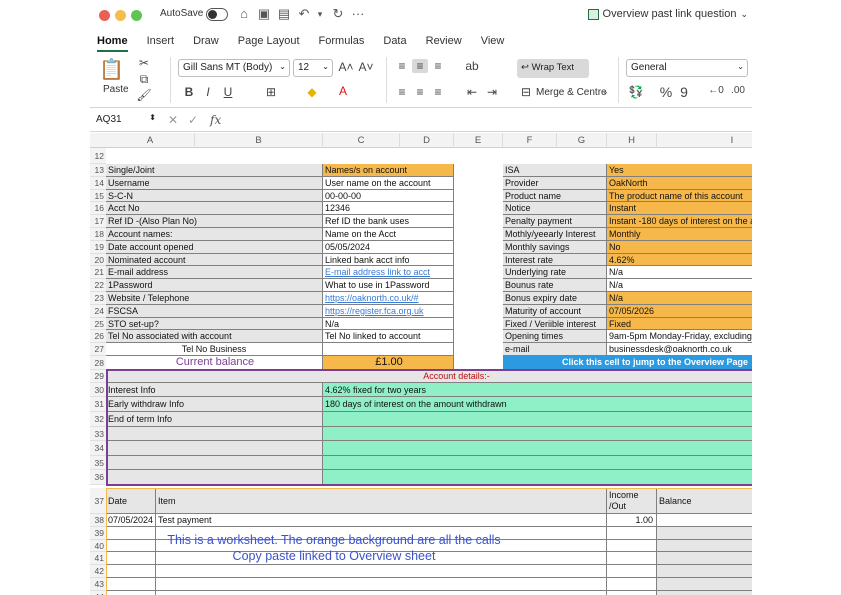 The image size is (841, 595). I want to click on column-header-h: H, so click(632, 140).